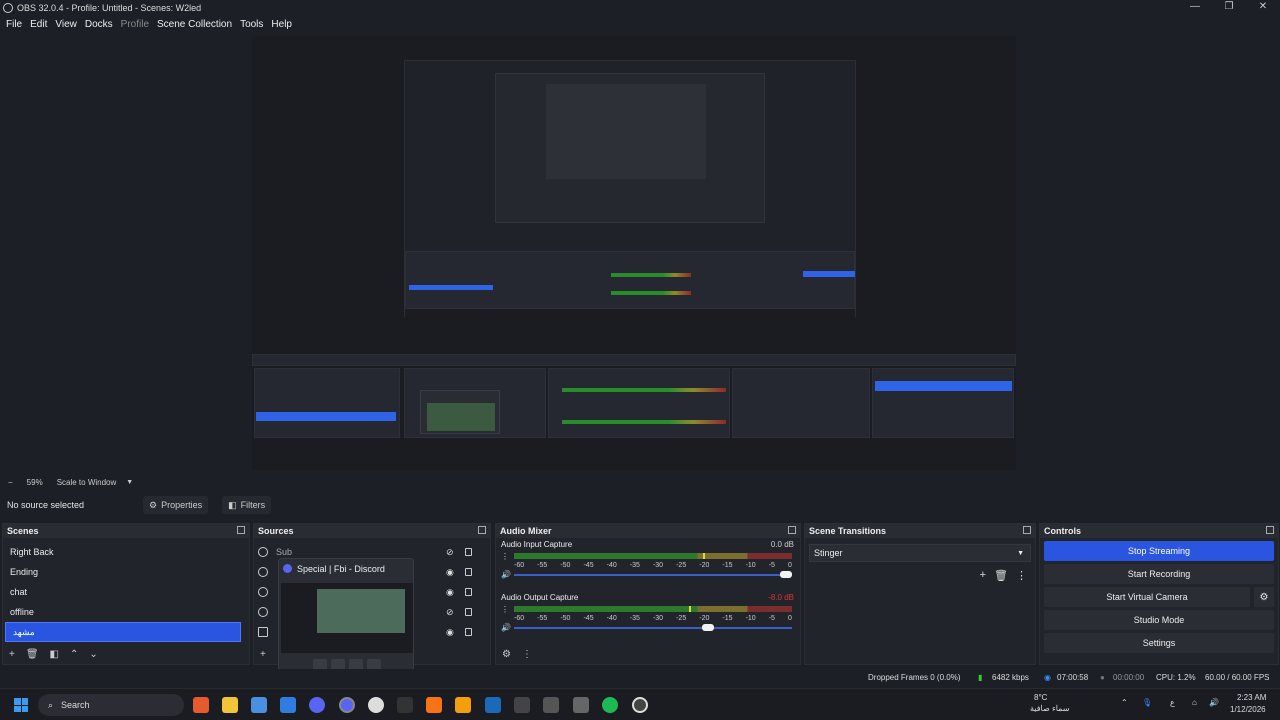  Describe the element at coordinates (126, 572) in the screenshot. I see `scene-item: Ending` at that location.